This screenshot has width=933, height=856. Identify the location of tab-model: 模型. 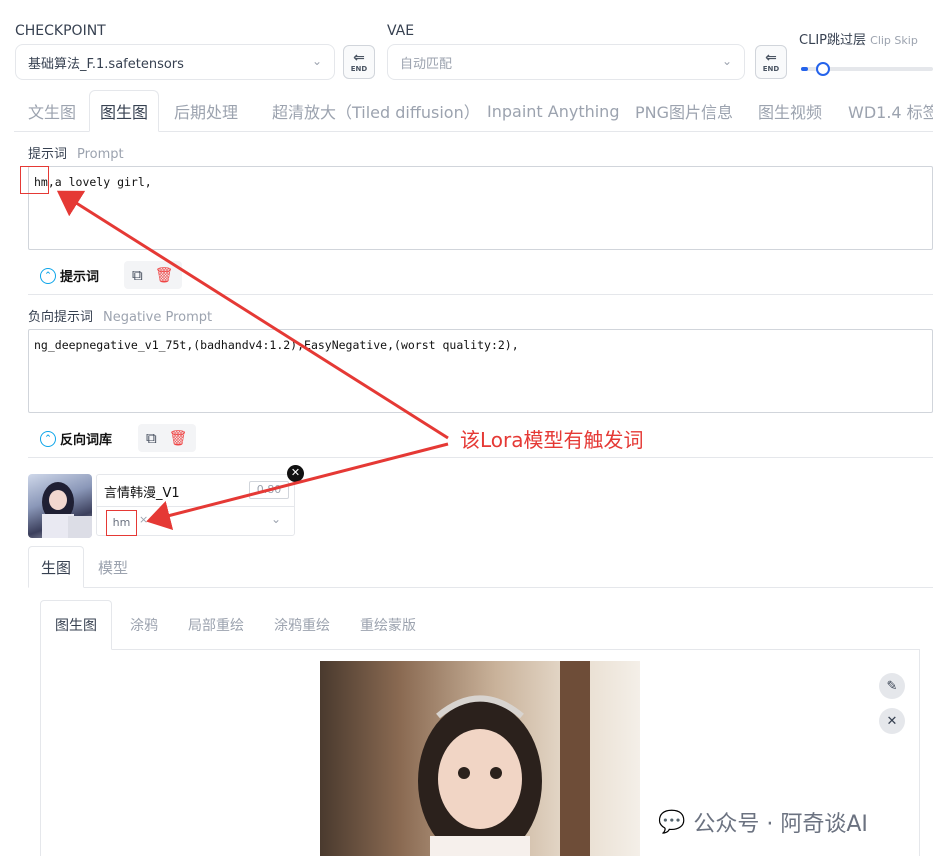
(113, 567).